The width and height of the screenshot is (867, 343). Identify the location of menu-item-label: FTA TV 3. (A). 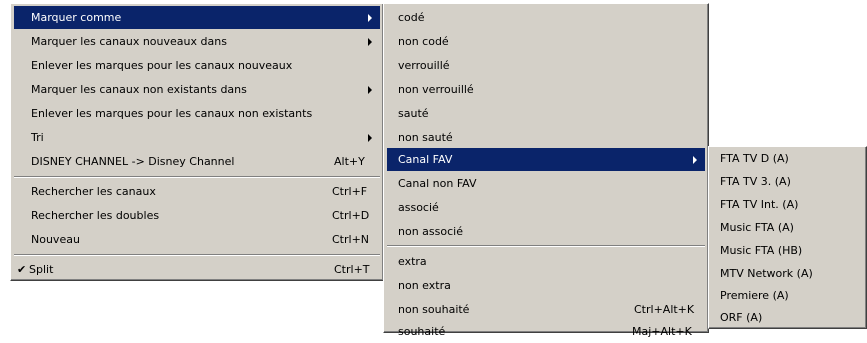
(755, 181).